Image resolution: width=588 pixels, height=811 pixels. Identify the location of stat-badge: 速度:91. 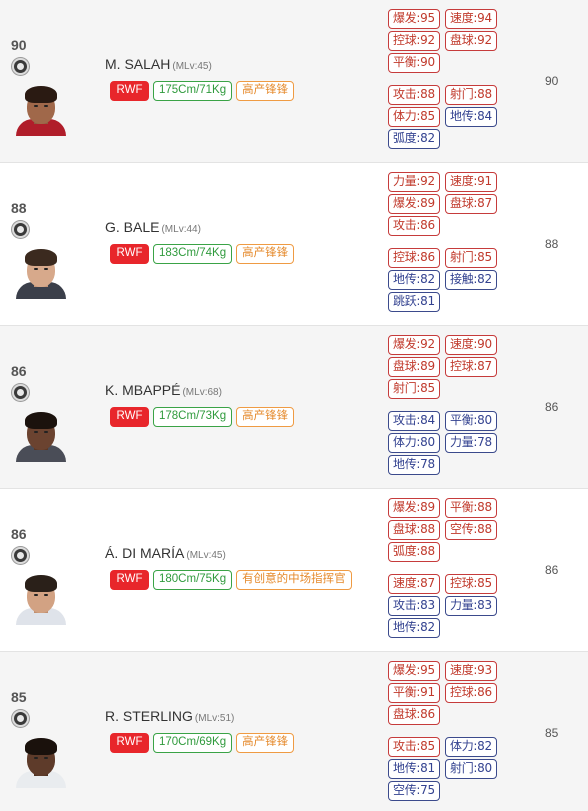
(471, 182).